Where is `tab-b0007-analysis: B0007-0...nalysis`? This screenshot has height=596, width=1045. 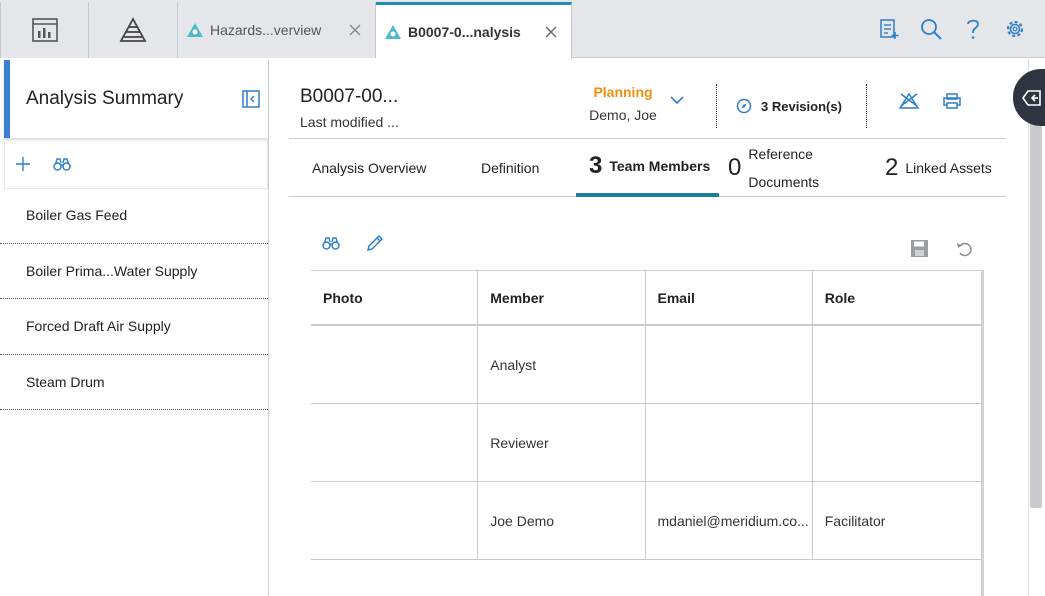
tab-b0007-analysis: B0007-0...nalysis is located at coordinates (474, 30).